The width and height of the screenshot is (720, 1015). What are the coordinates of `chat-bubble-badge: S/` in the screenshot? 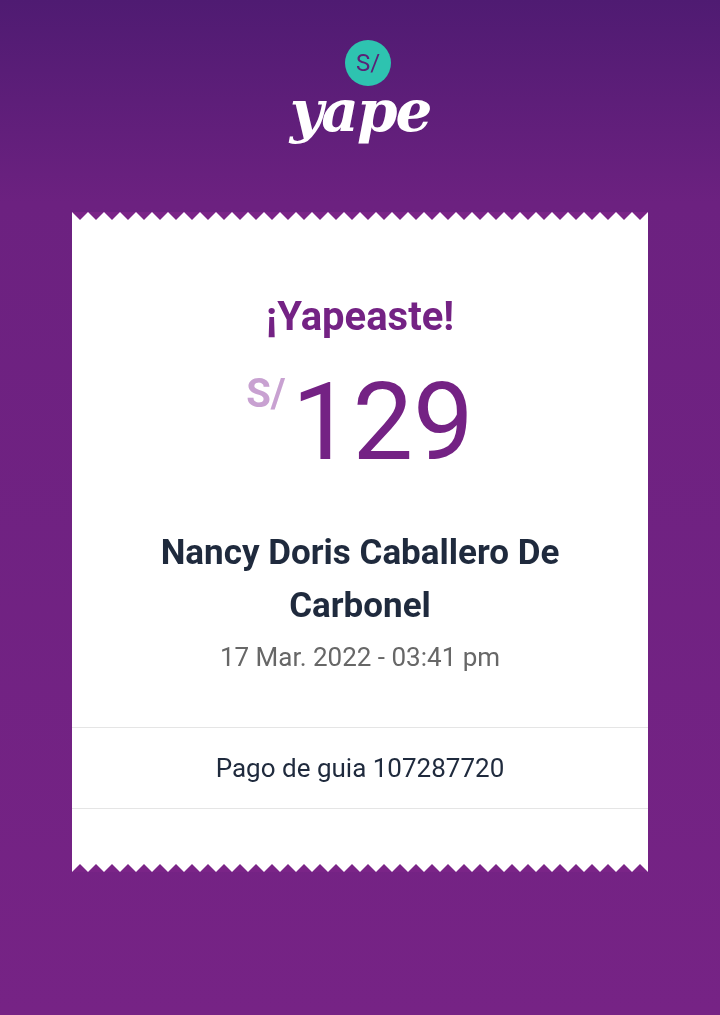 It's located at (368, 63).